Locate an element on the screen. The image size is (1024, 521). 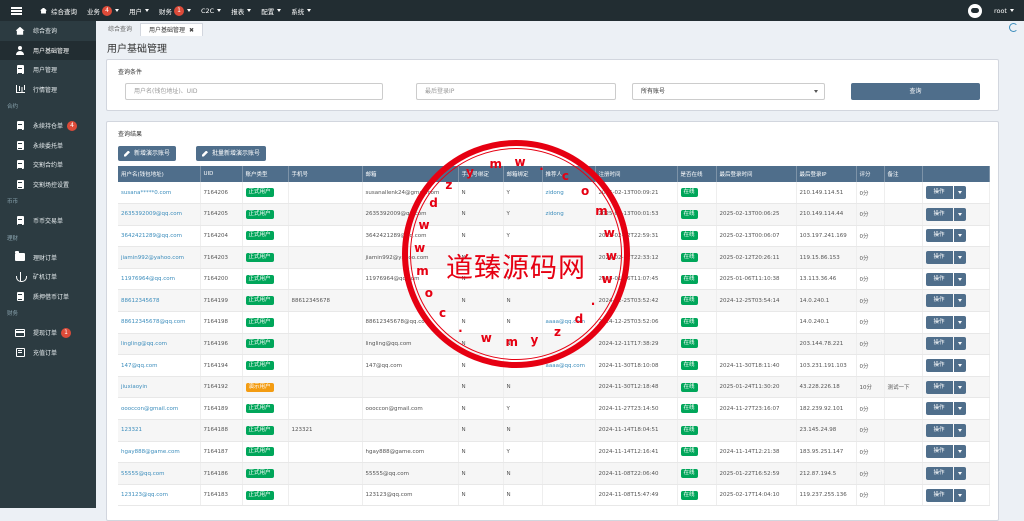
user-menu: root is located at coordinates (1004, 11).